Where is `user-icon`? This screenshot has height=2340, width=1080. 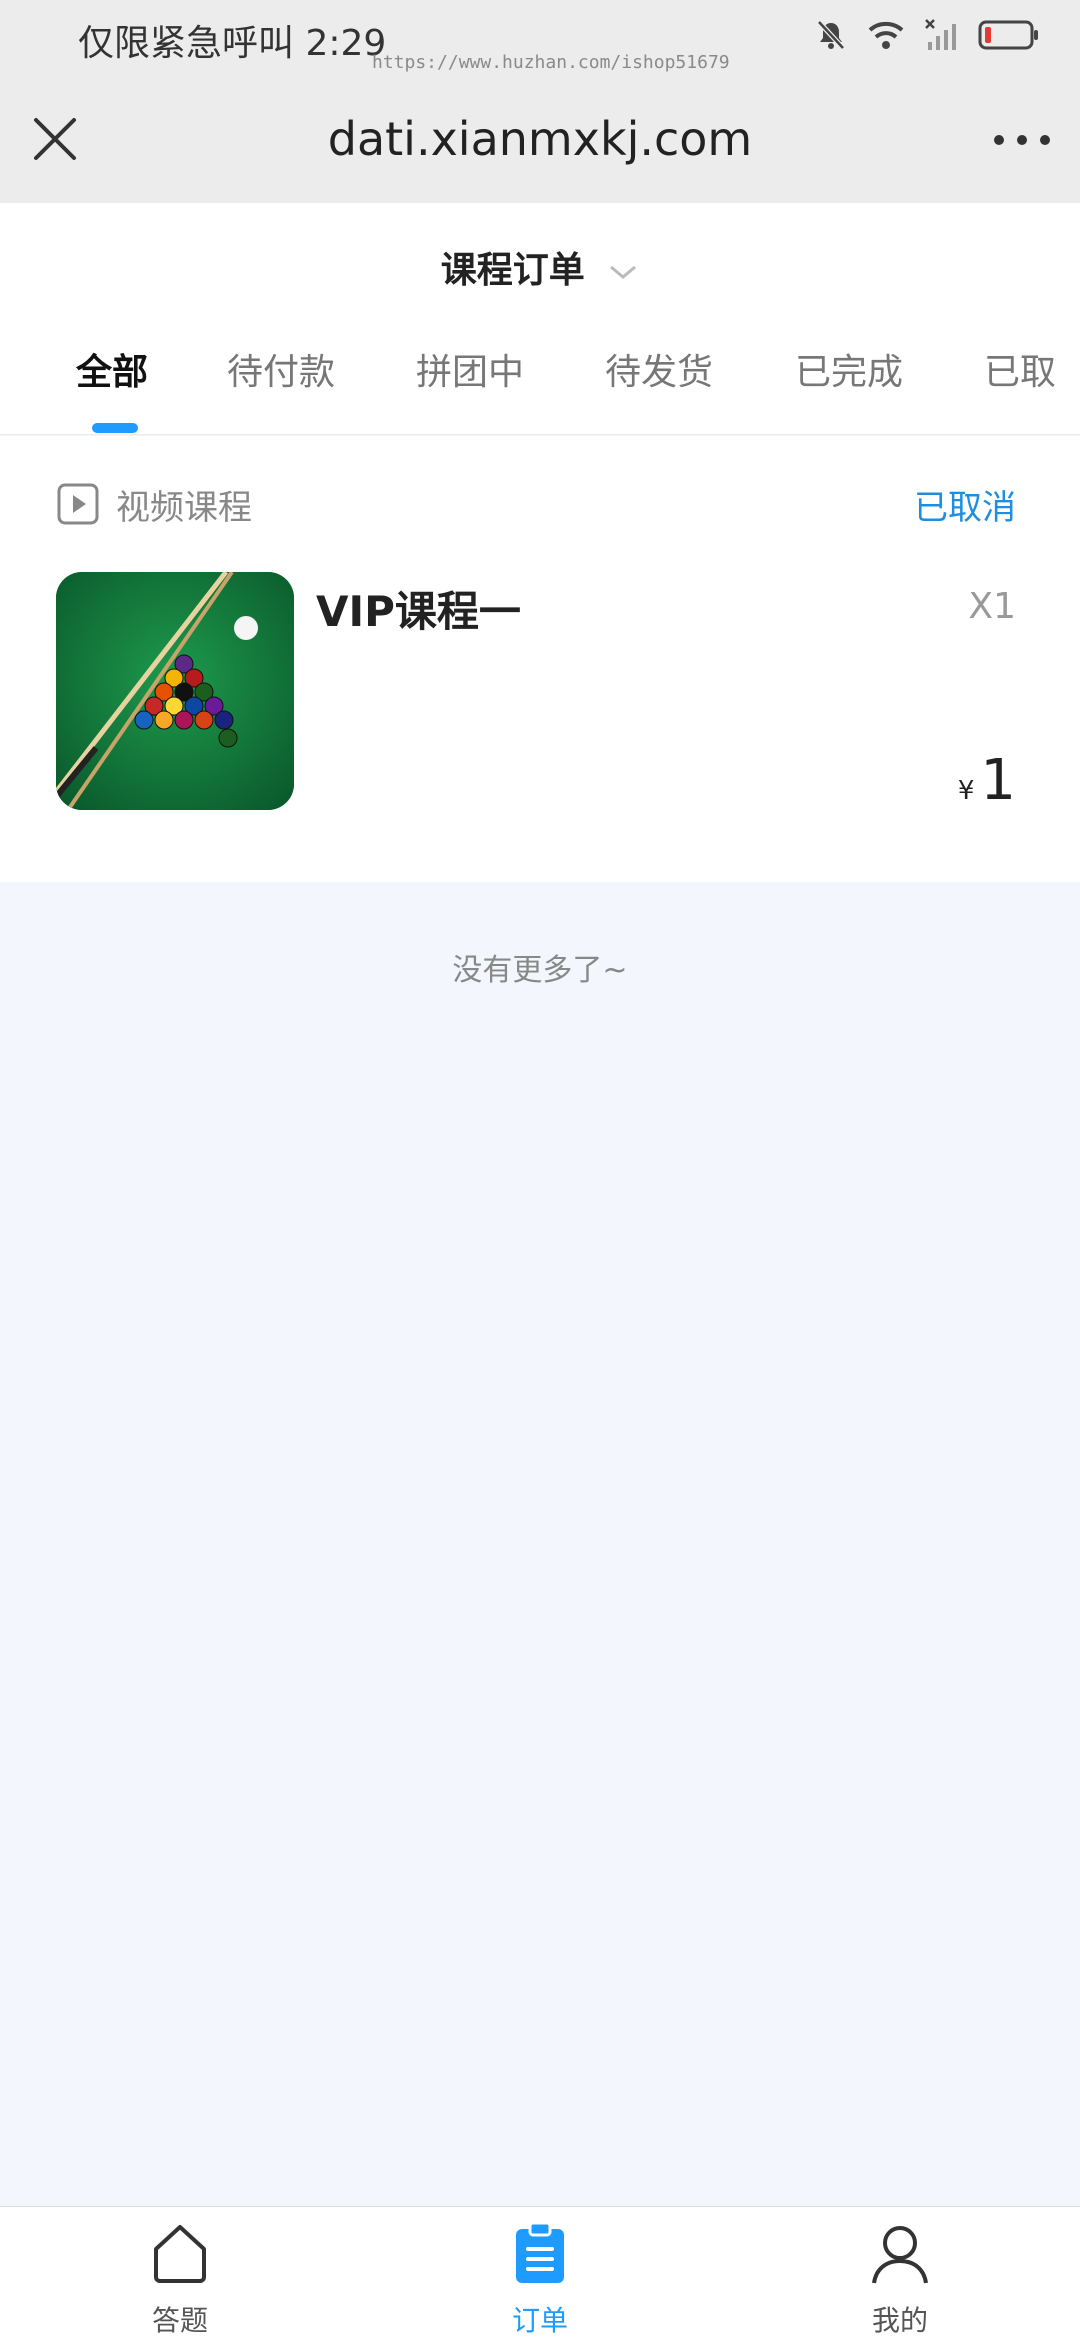 user-icon is located at coordinates (900, 2255).